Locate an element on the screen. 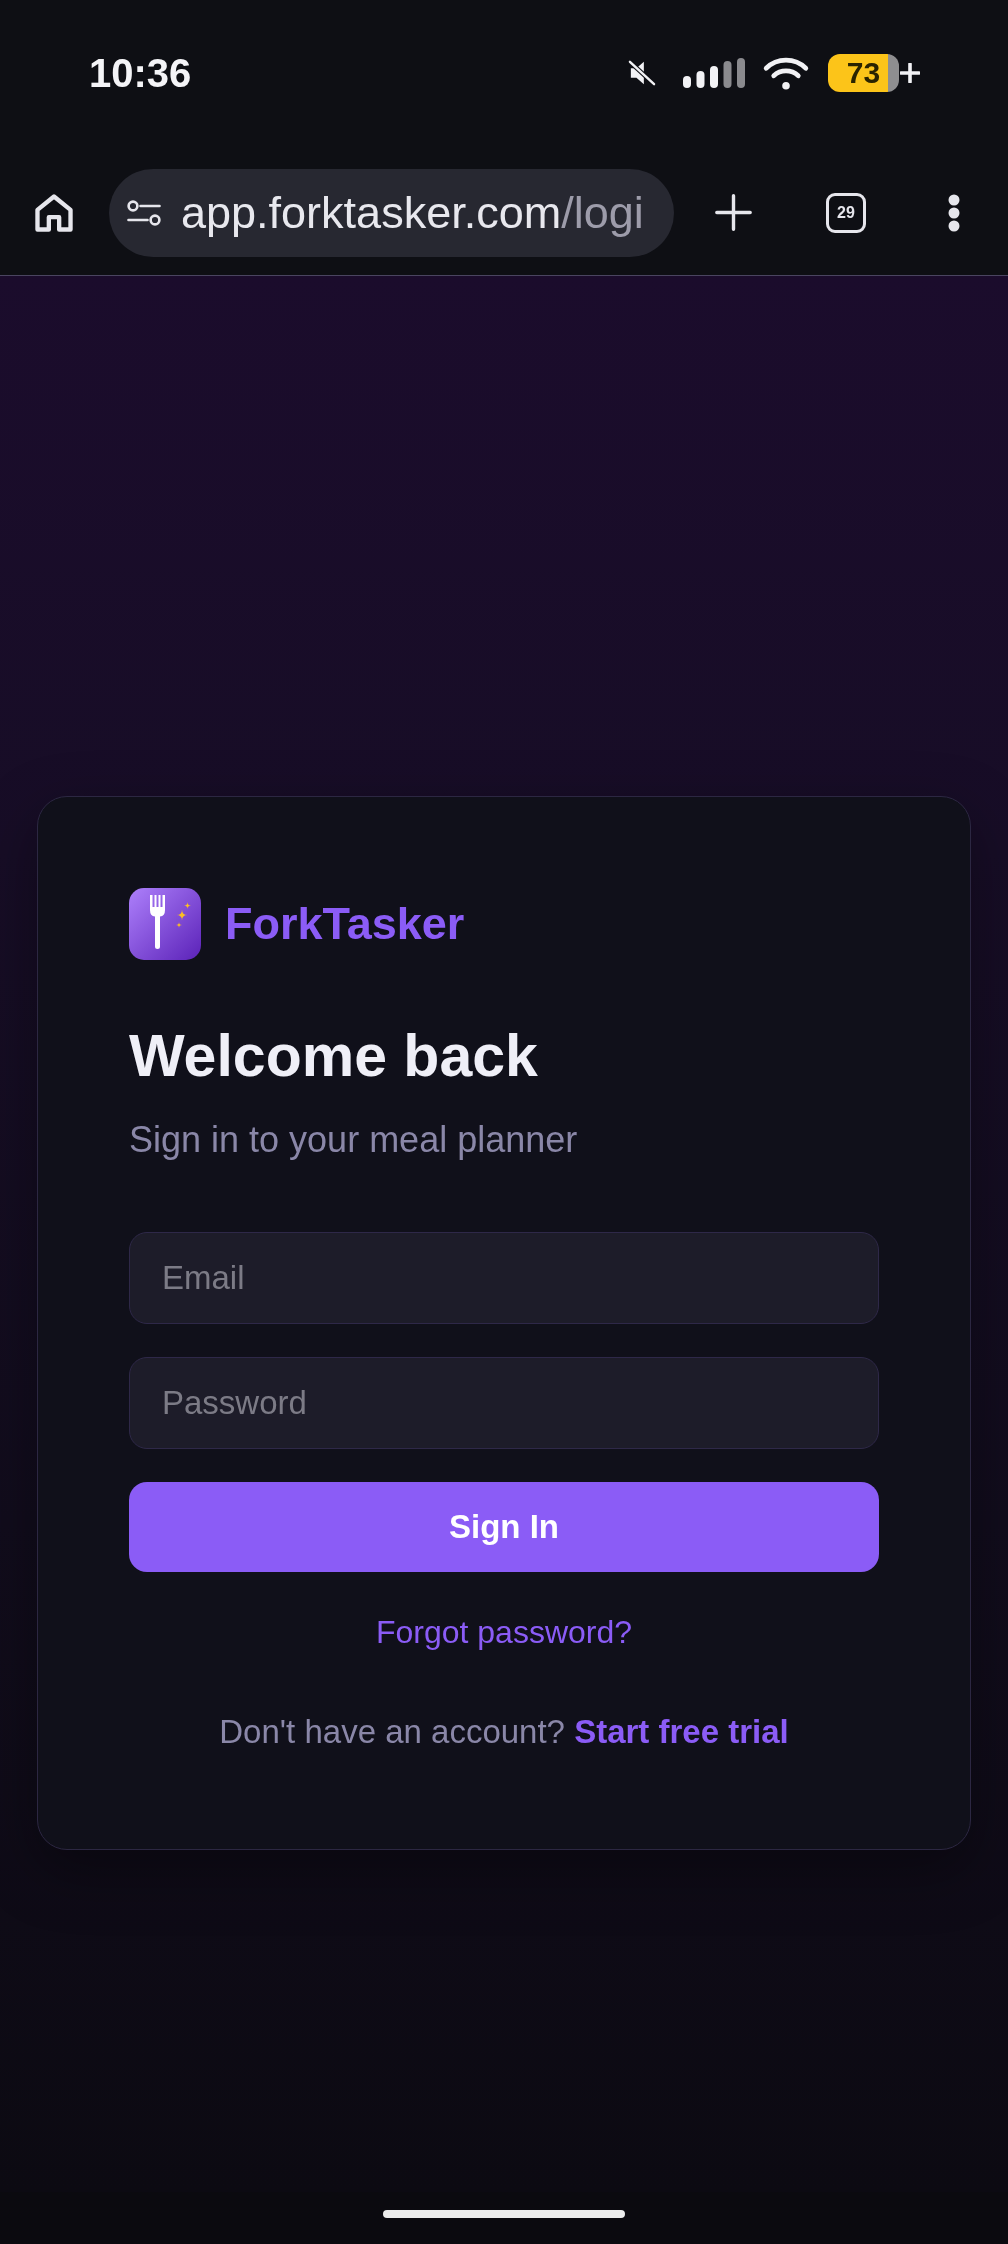 This screenshot has width=1008, height=2244. signal-icon is located at coordinates (714, 73).